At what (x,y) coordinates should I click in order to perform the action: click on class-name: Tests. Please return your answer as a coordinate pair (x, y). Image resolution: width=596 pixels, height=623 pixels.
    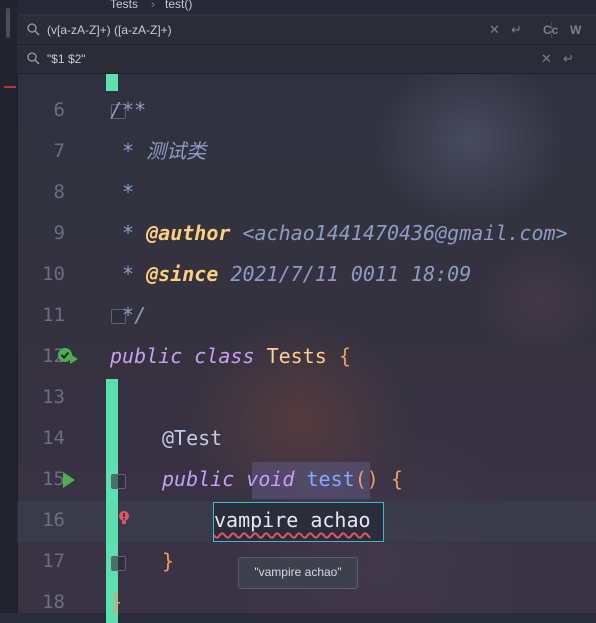
    Looking at the image, I should click on (296, 356).